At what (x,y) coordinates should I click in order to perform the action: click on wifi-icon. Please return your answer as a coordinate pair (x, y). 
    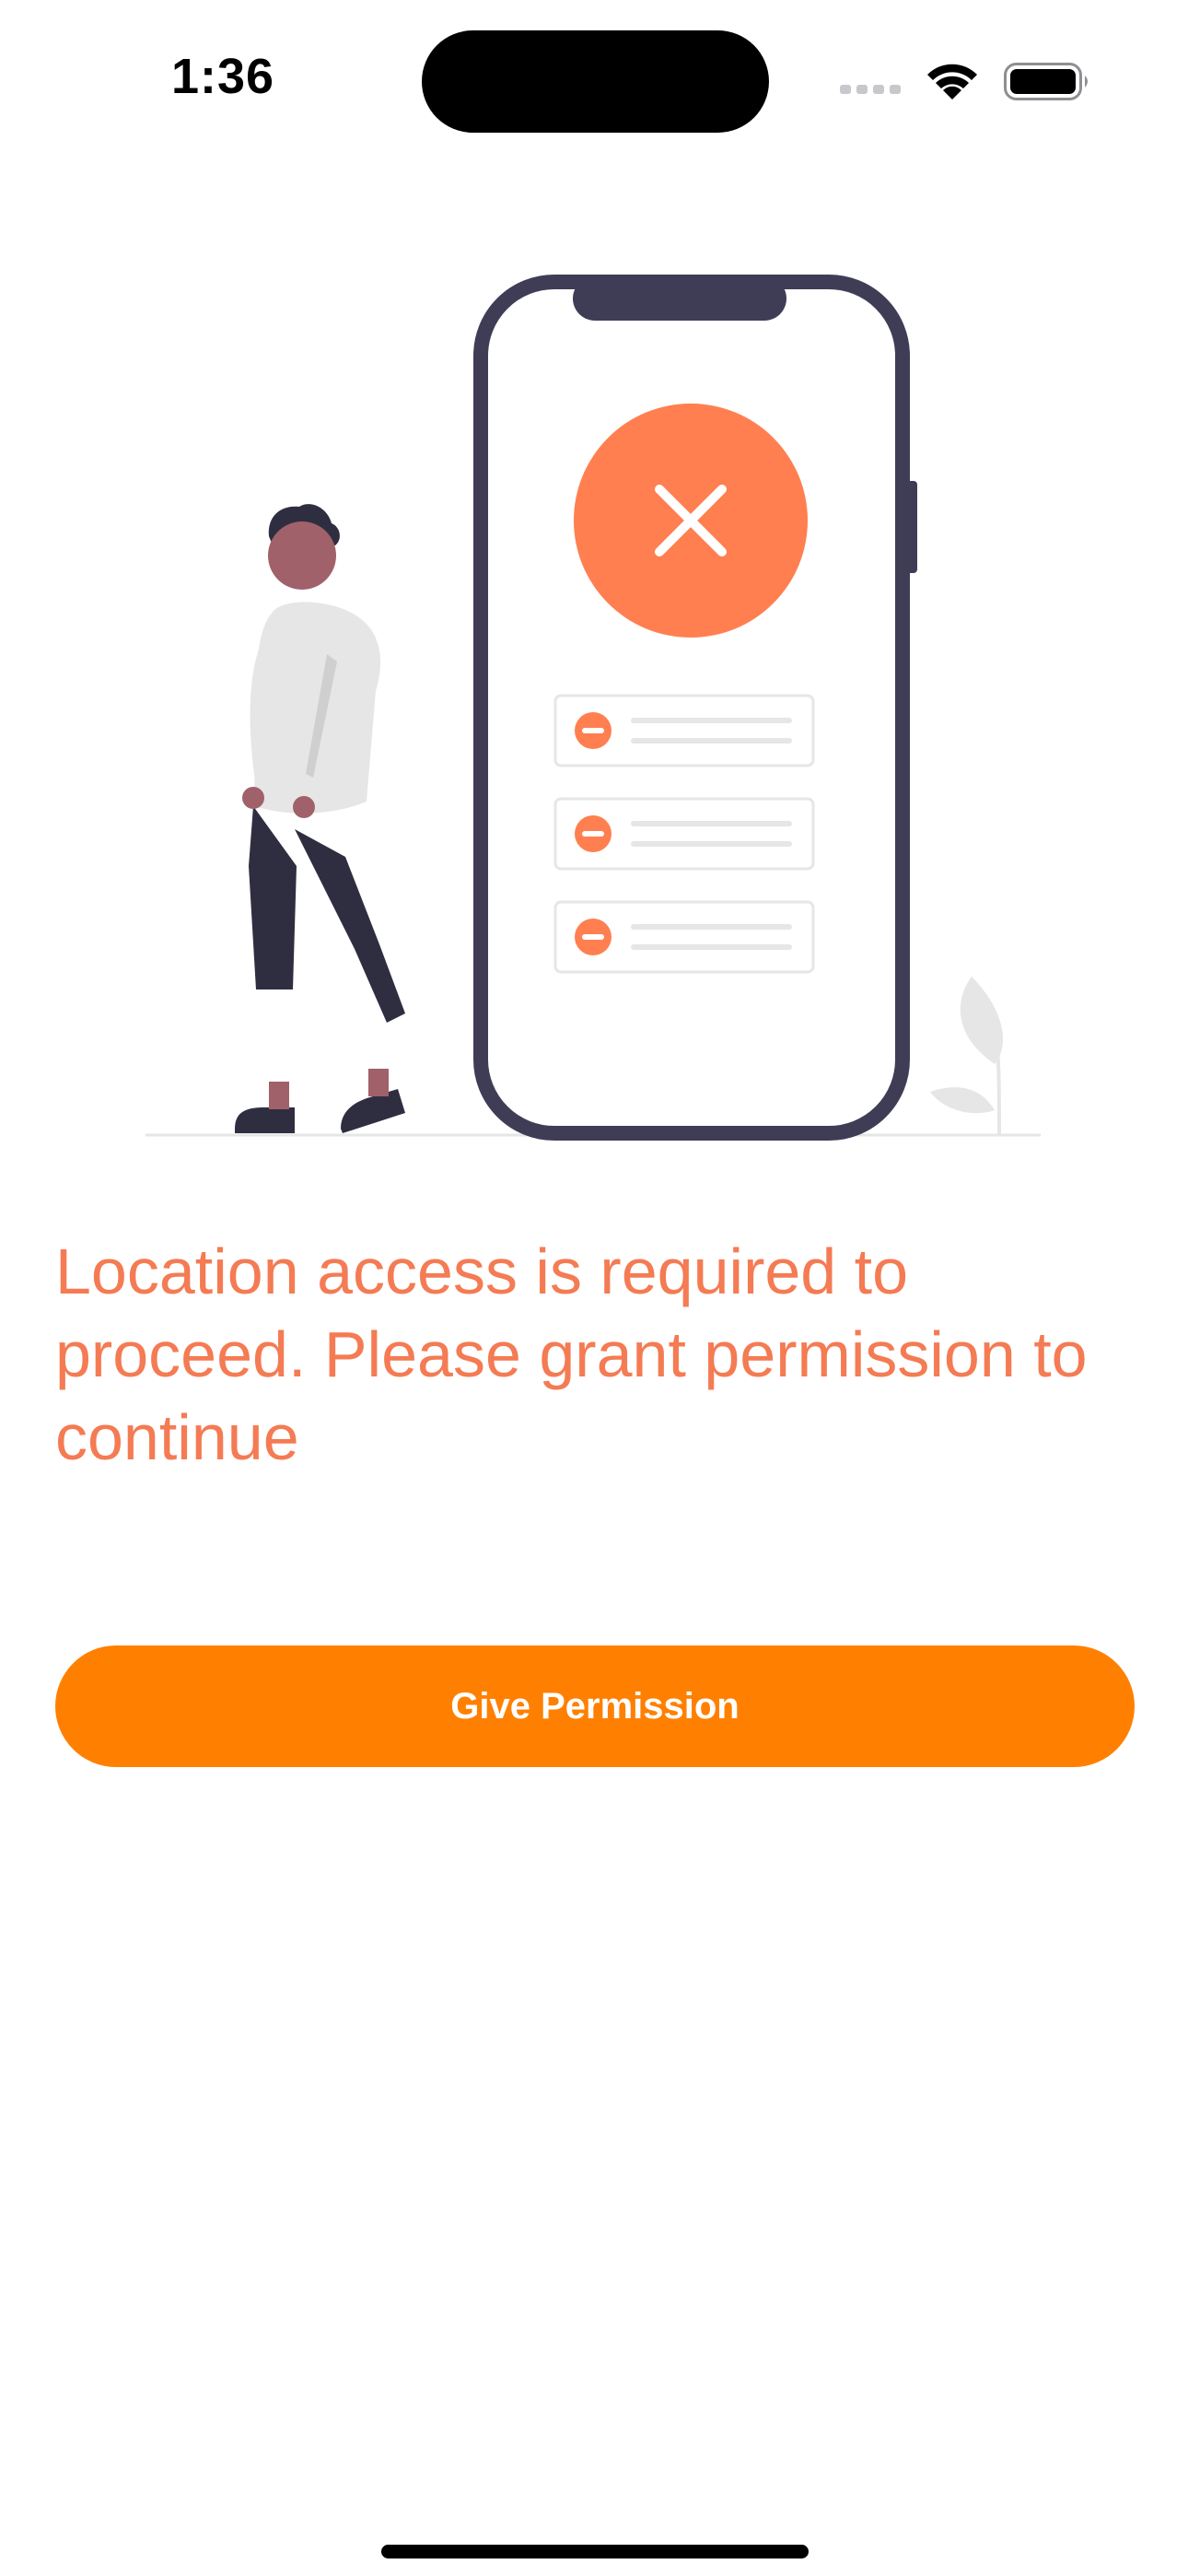
    Looking at the image, I should click on (952, 82).